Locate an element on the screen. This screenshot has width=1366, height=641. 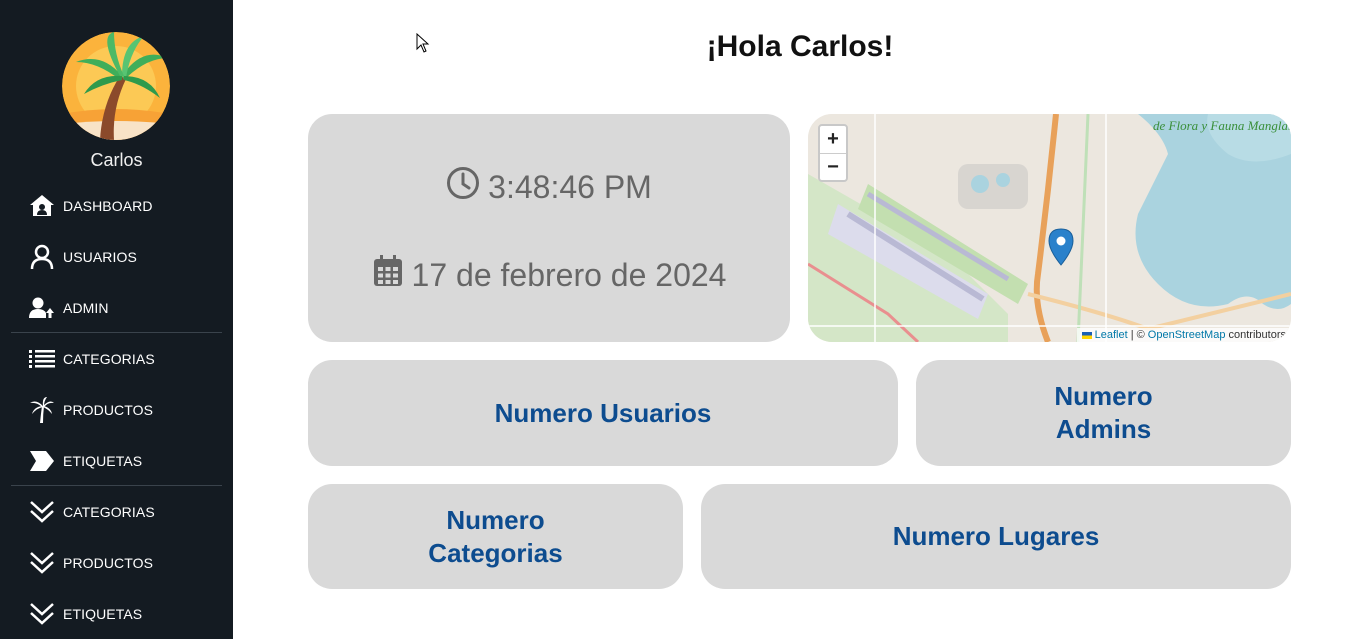
current-date: 17 de febrero de 2024 is located at coordinates (569, 274).